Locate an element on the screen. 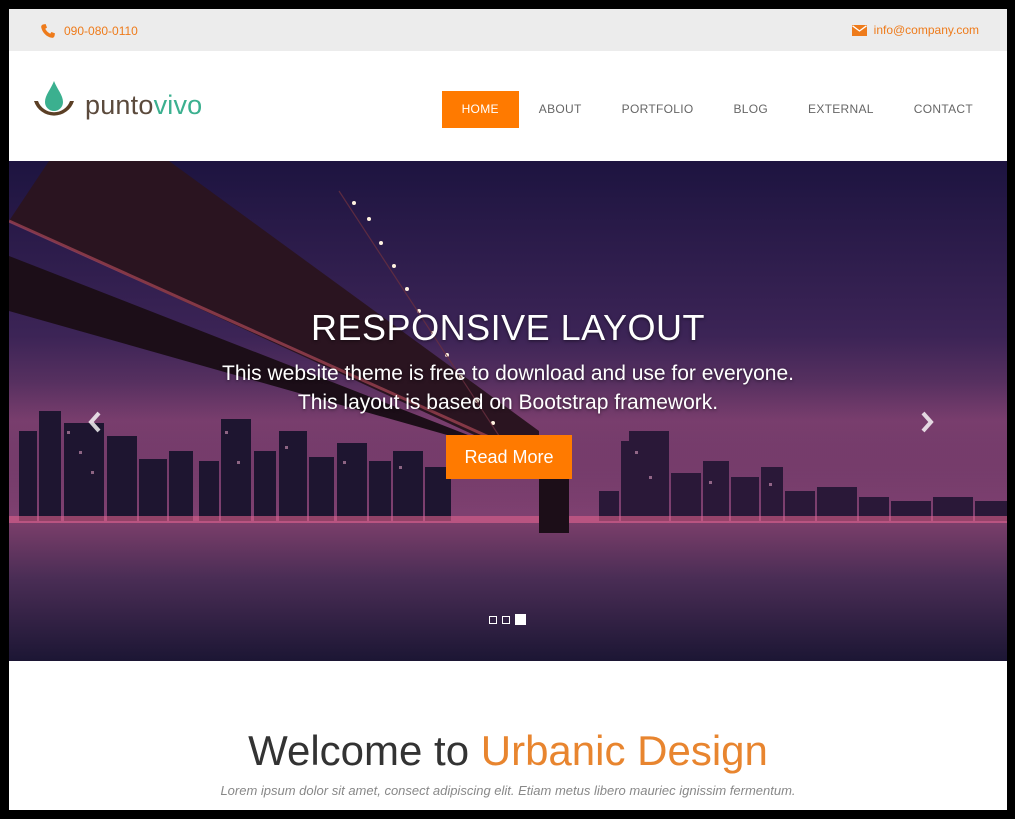 This screenshot has width=1015, height=819. carousel-indicators is located at coordinates (507, 619).